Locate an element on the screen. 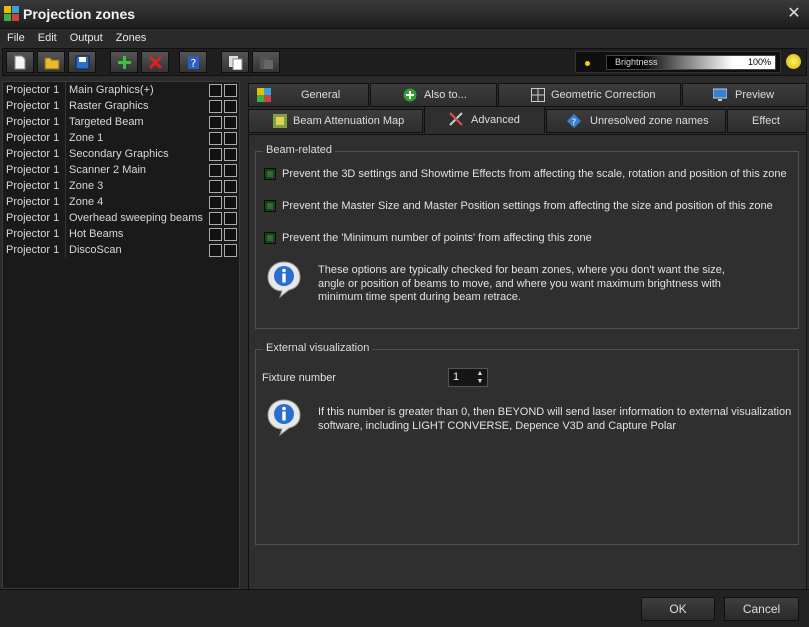 Image resolution: width=809 pixels, height=627 pixels. zone-row: Projector 1 DiscoScan is located at coordinates (121, 250).